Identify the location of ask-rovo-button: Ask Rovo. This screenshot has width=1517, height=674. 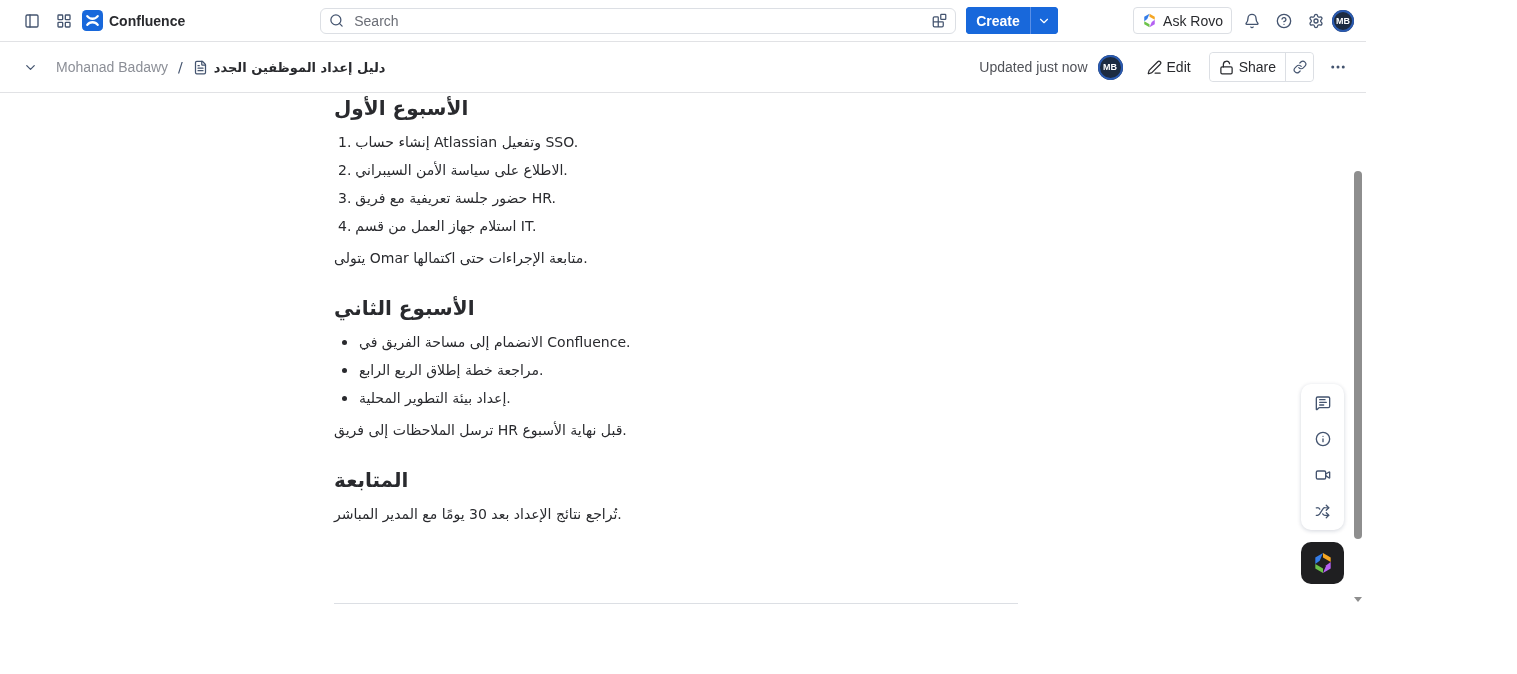
(1182, 20).